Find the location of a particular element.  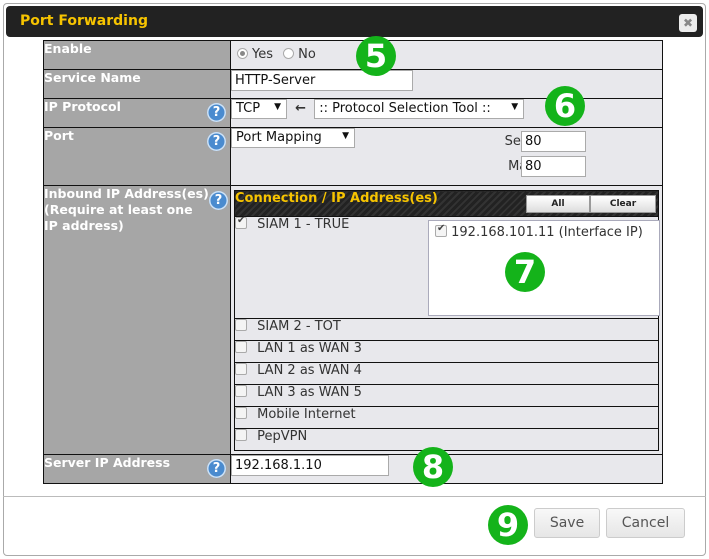

server-ip-label: Server IP Address is located at coordinates (107, 462).